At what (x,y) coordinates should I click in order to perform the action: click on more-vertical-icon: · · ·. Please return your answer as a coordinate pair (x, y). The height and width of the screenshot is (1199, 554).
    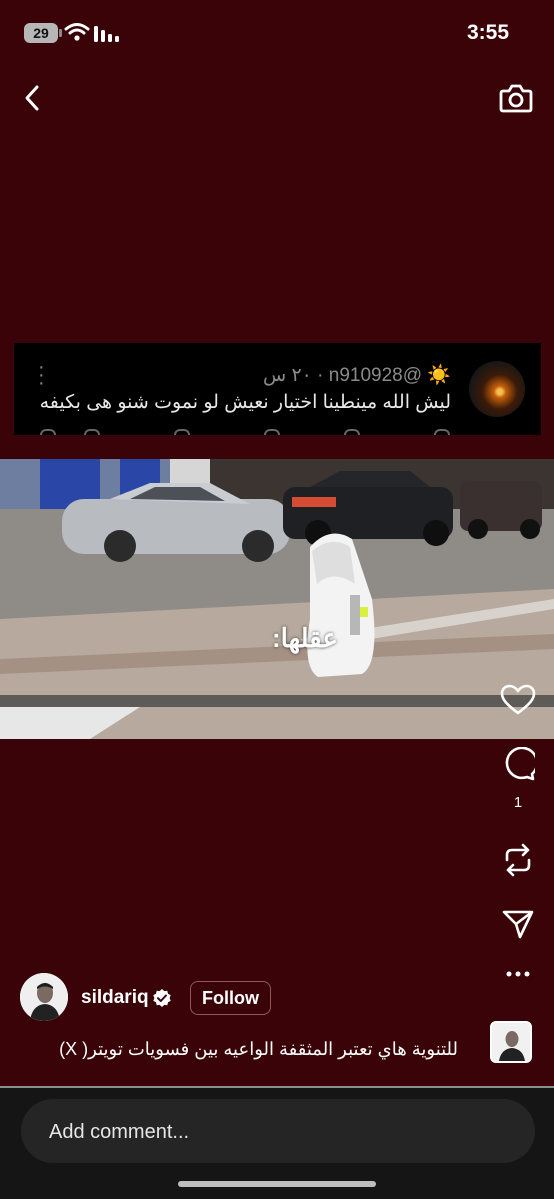
    Looking at the image, I should click on (41, 375).